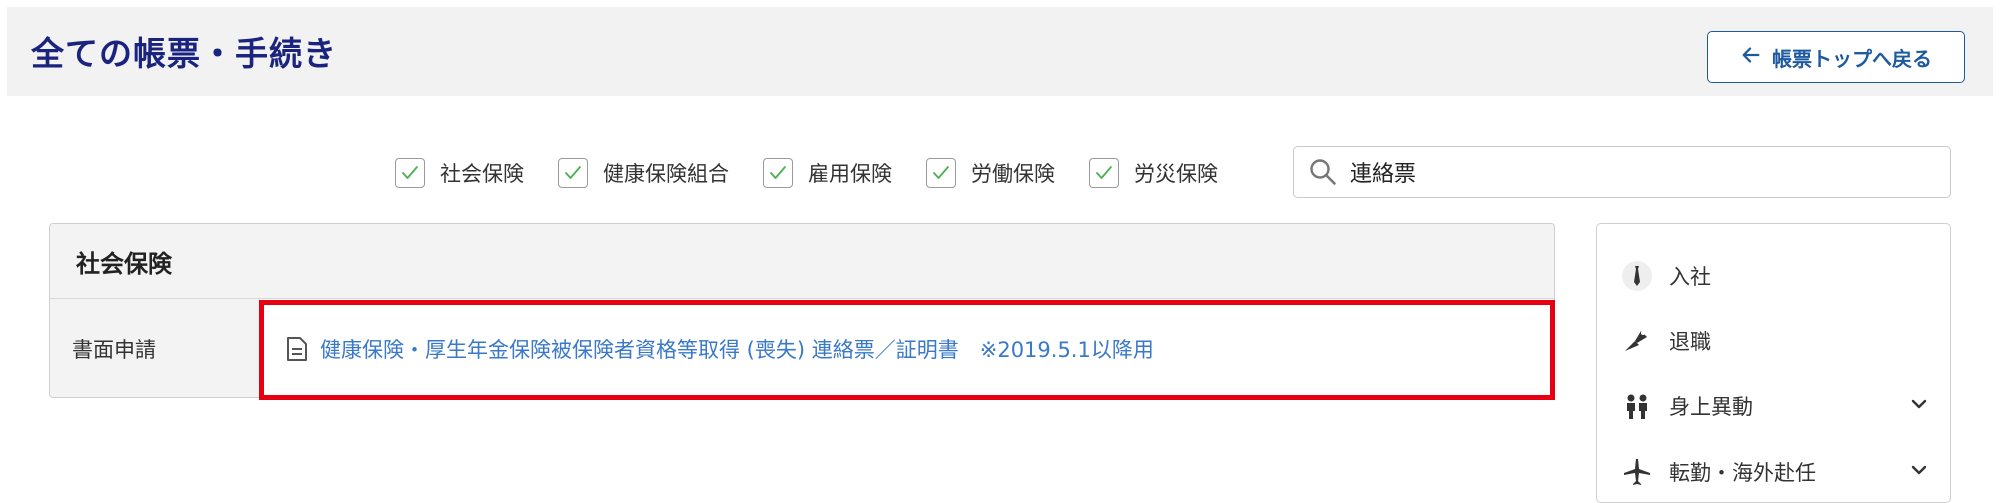 Image resolution: width=2000 pixels, height=503 pixels. I want to click on page-title: 全ての帳票・手続き, so click(184, 53).